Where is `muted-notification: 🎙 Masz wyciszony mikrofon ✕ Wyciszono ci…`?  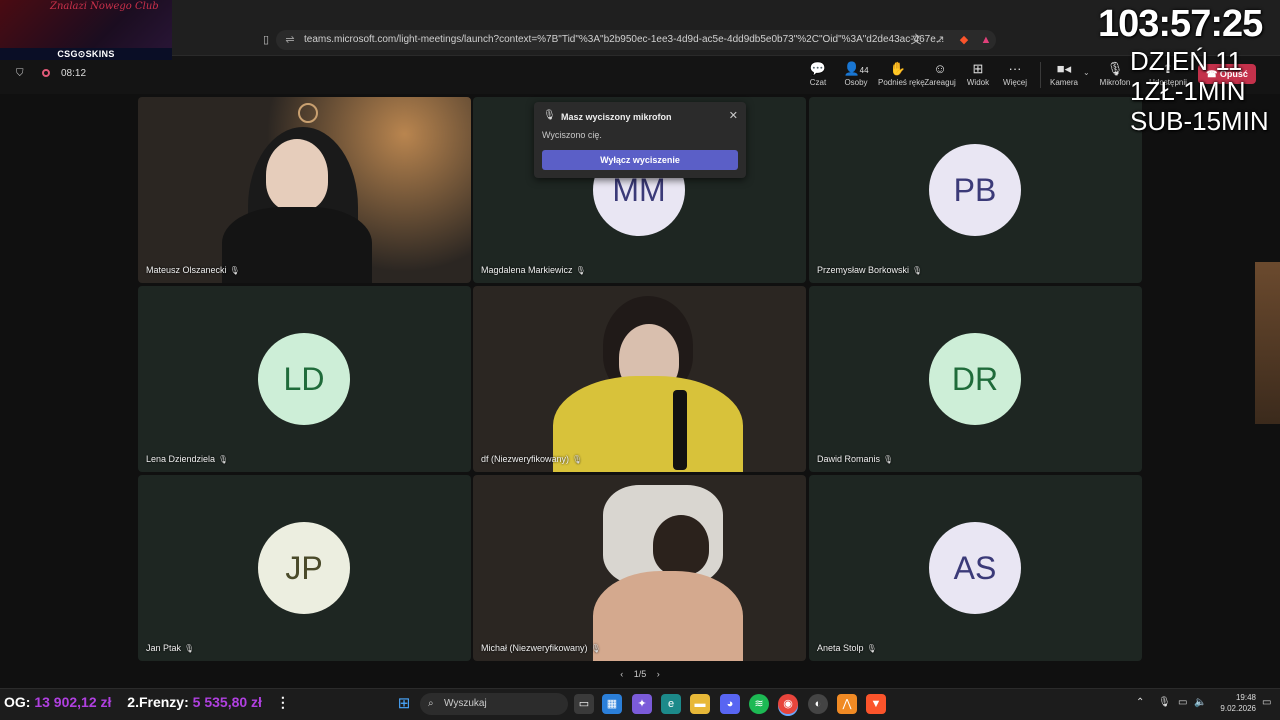
muted-notification: 🎙 Masz wyciszony mikrofon ✕ Wyciszono ci… is located at coordinates (640, 140).